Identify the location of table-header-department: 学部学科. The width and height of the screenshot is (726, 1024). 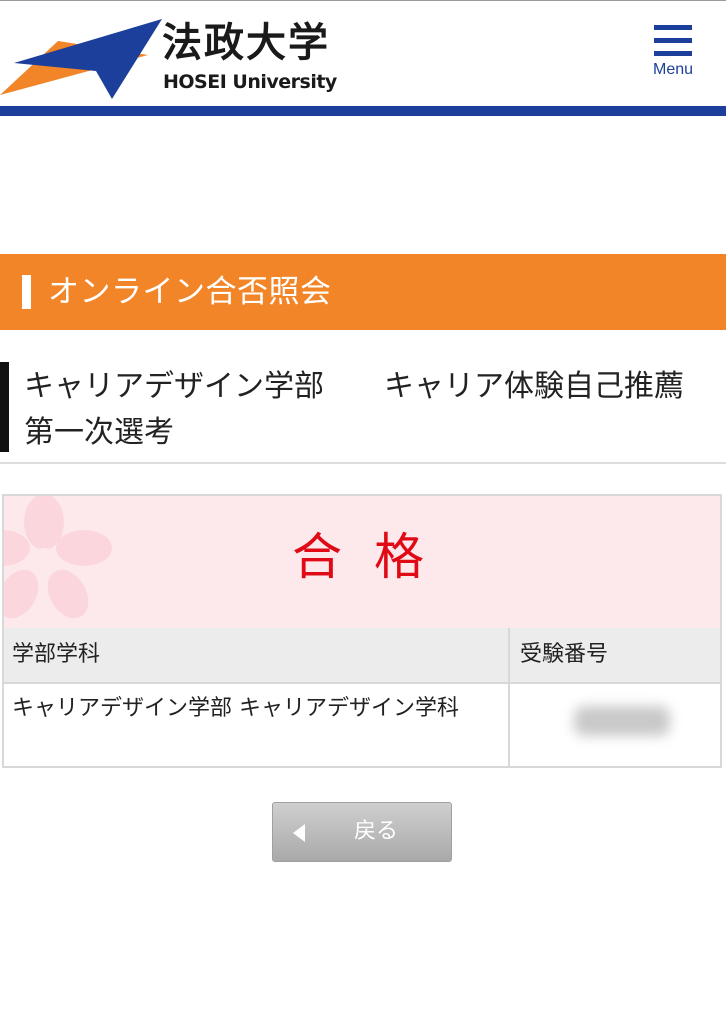
(56, 654).